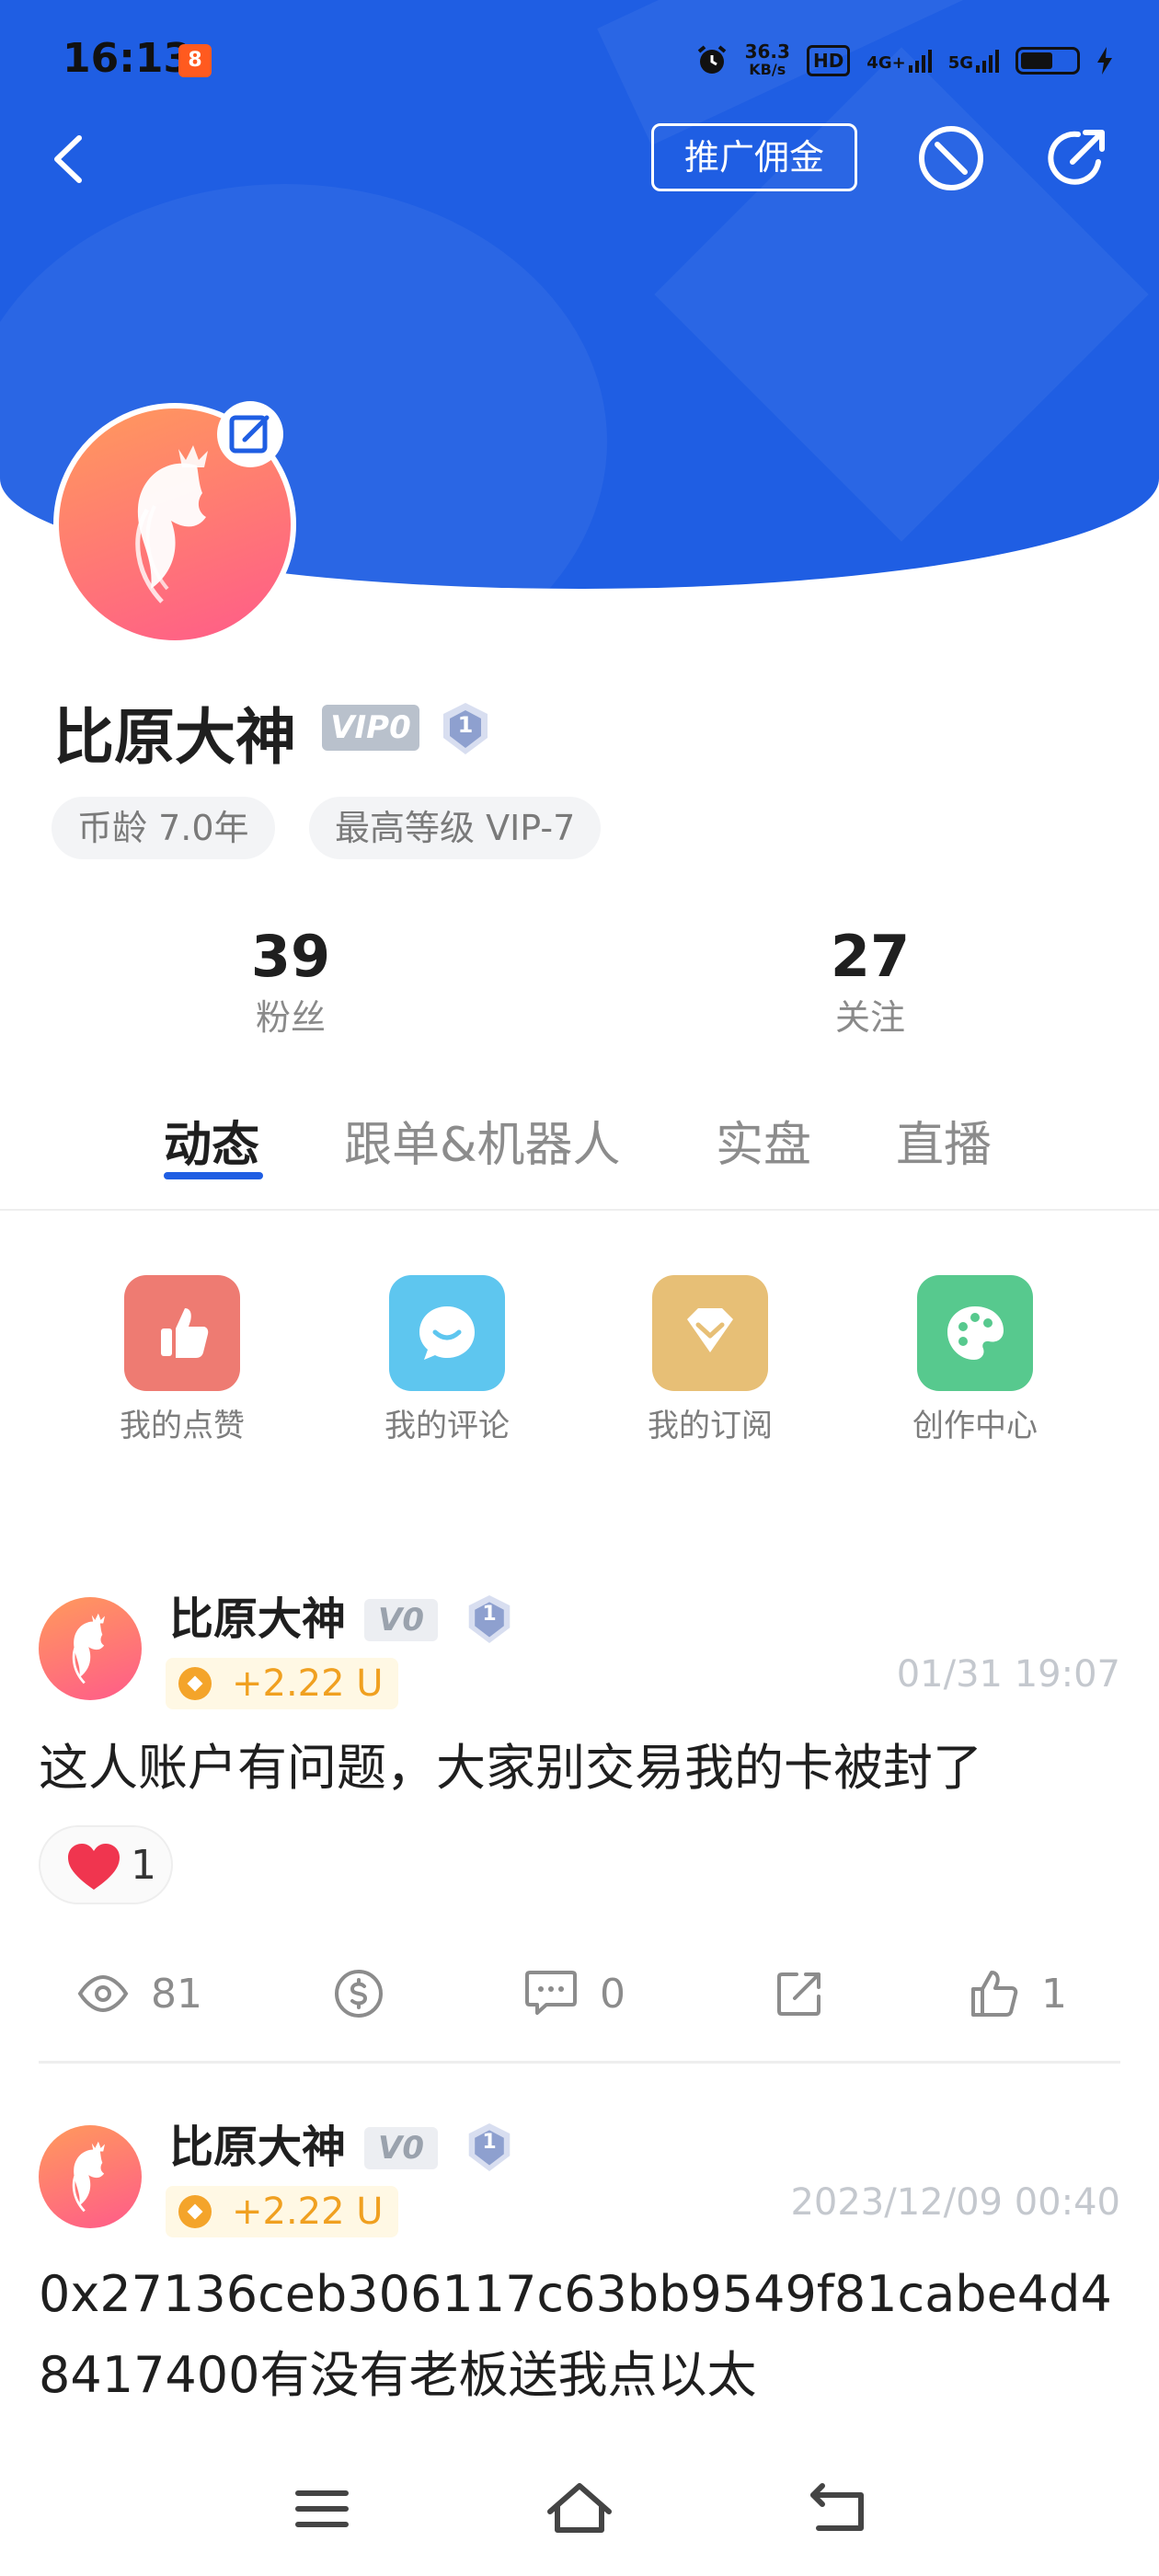  What do you see at coordinates (163, 828) in the screenshot?
I see `coin-age-tag: 币龄 7.0年` at bounding box center [163, 828].